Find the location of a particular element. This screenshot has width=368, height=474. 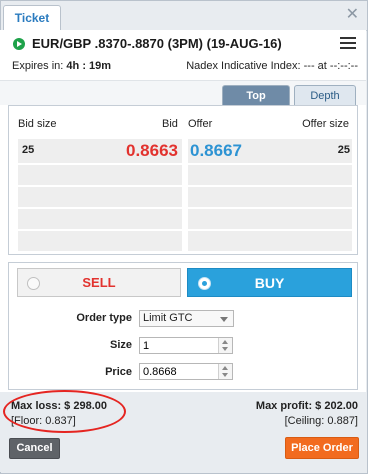

order-type-select: Limit GTC is located at coordinates (186, 318).